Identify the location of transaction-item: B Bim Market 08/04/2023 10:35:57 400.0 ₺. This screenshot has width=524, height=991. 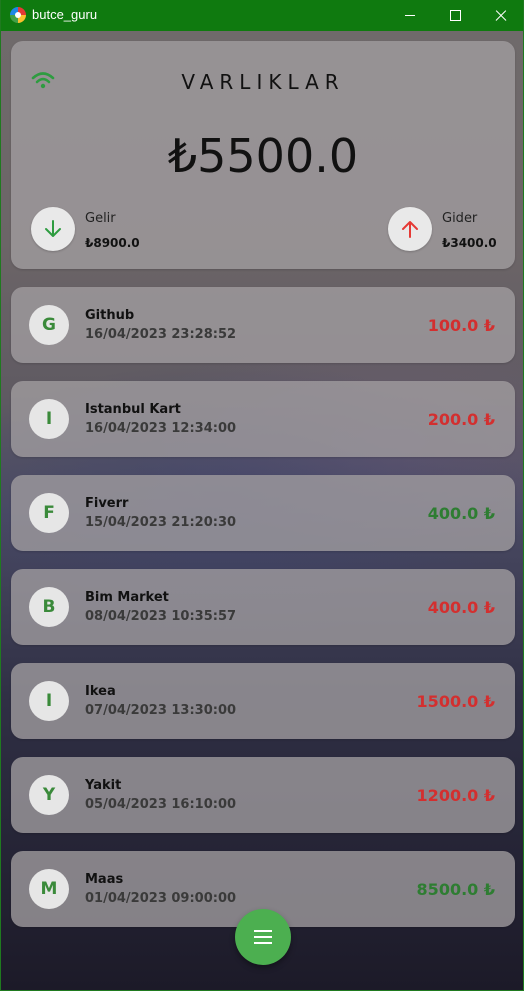
(263, 607).